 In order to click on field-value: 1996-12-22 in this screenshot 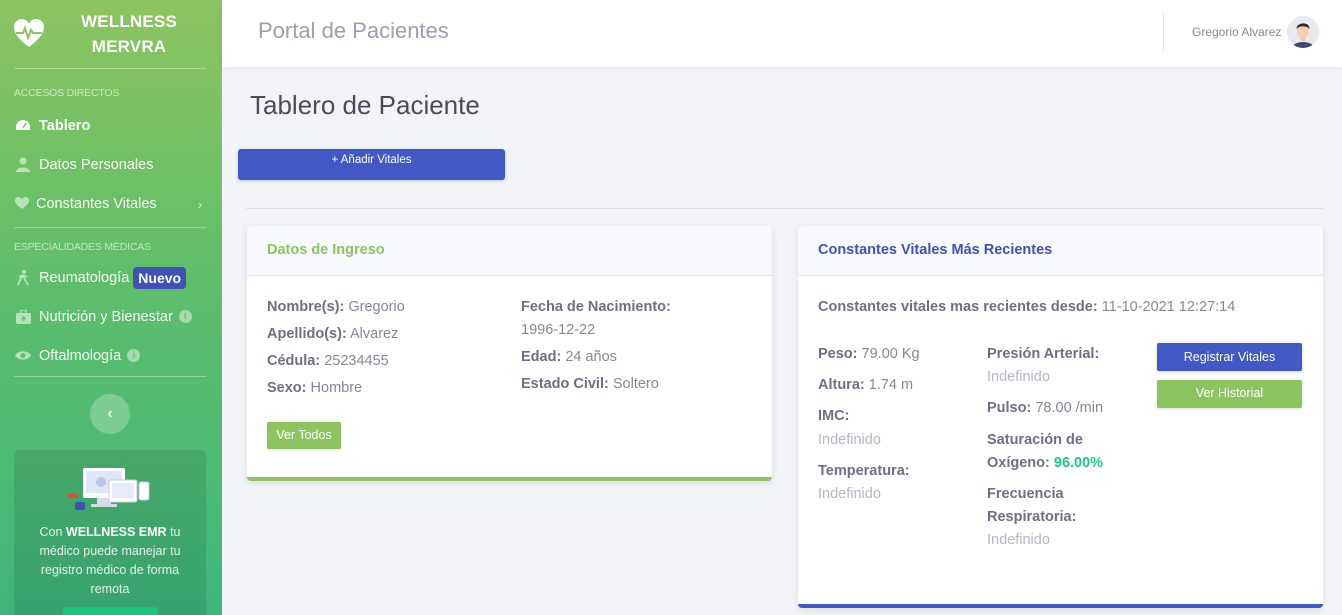, I will do `click(558, 330)`.